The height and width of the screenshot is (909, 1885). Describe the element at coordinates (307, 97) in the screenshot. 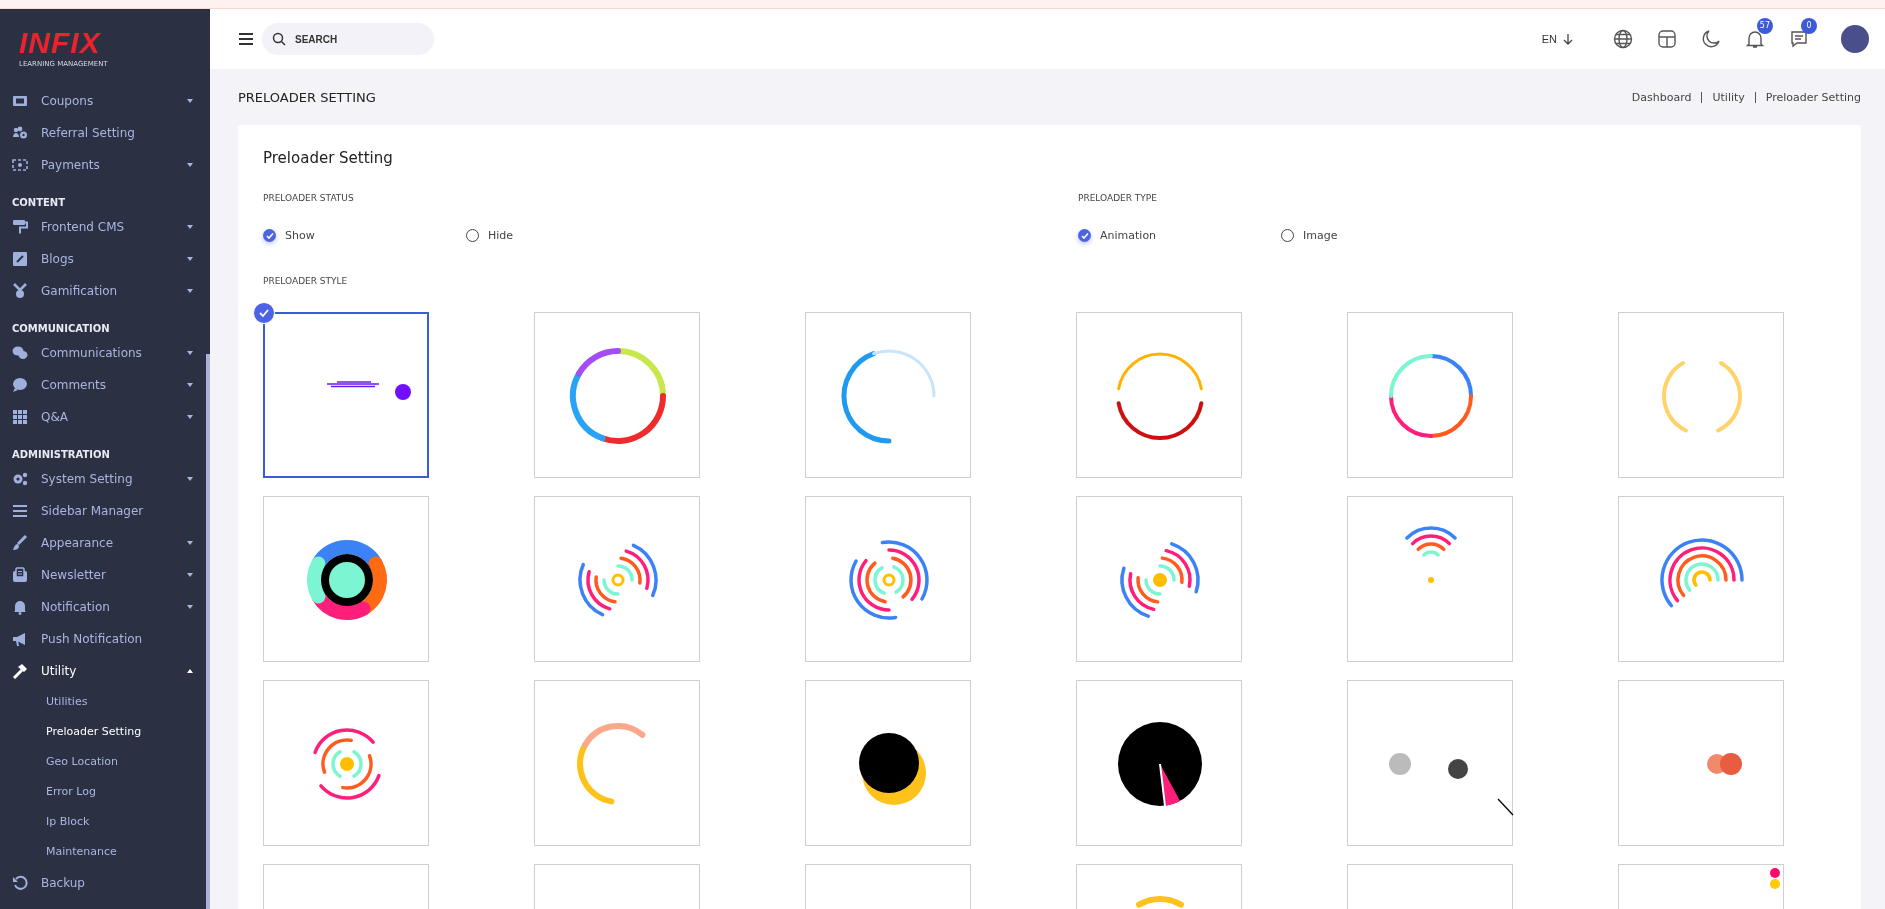

I see `page-title: PRELOADER SETTING` at that location.